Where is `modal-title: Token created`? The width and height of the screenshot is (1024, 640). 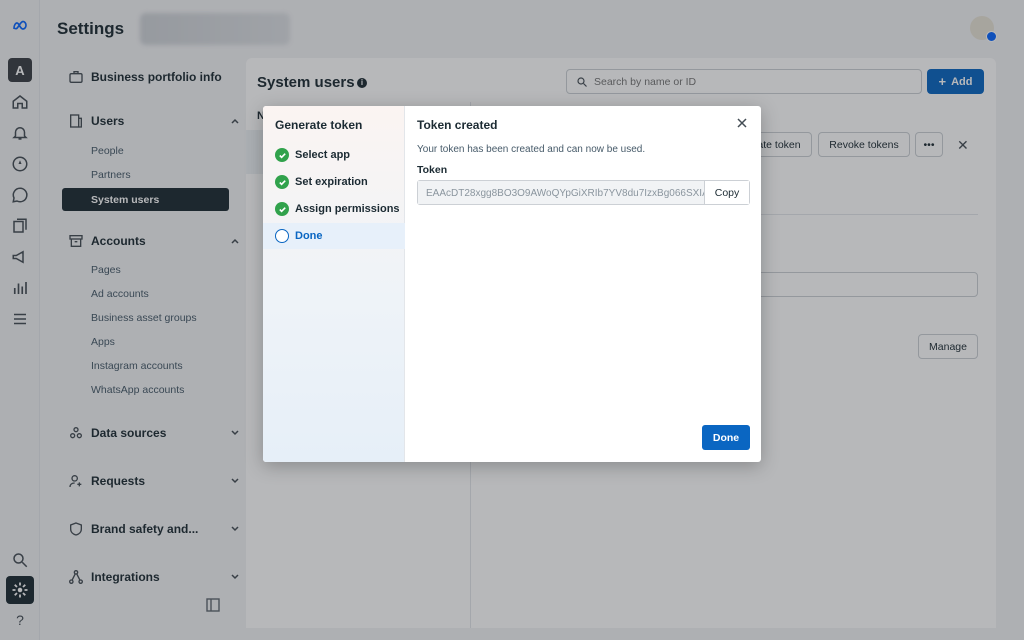
modal-title: Token created is located at coordinates (457, 125).